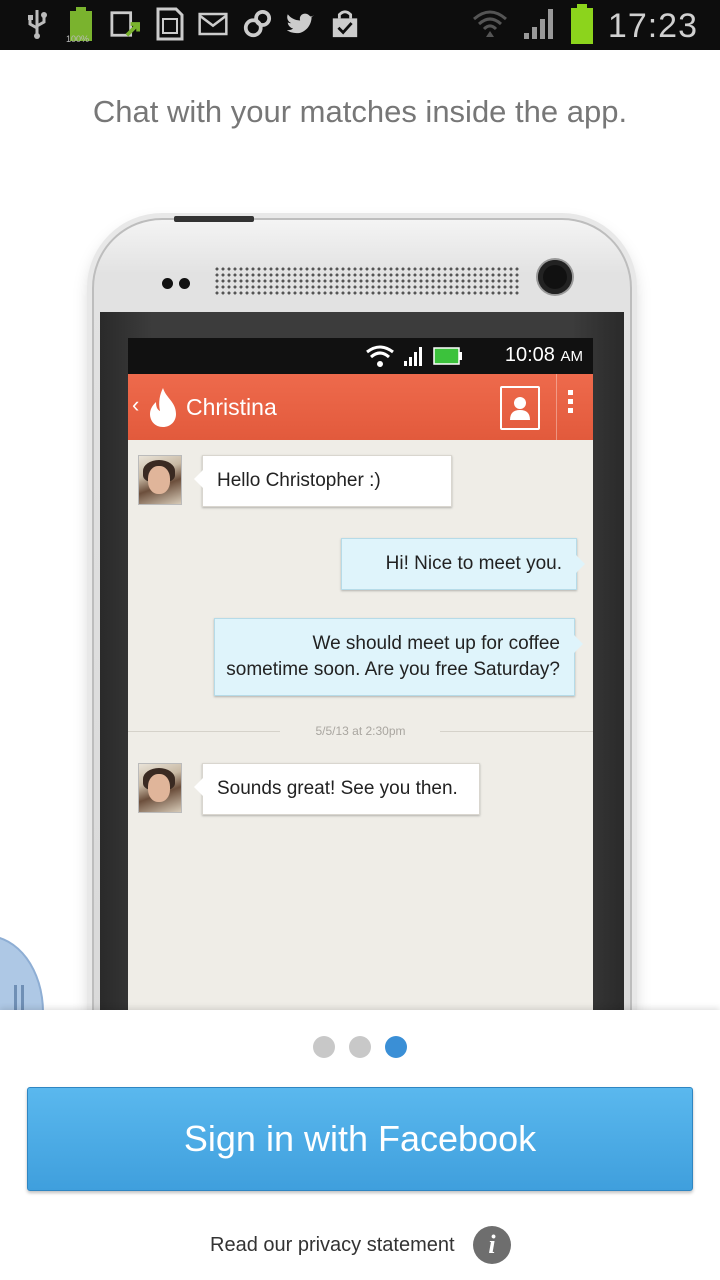 The image size is (720, 1280). I want to click on sign-in-facebook-button: Sign in with Facebook, so click(360, 1139).